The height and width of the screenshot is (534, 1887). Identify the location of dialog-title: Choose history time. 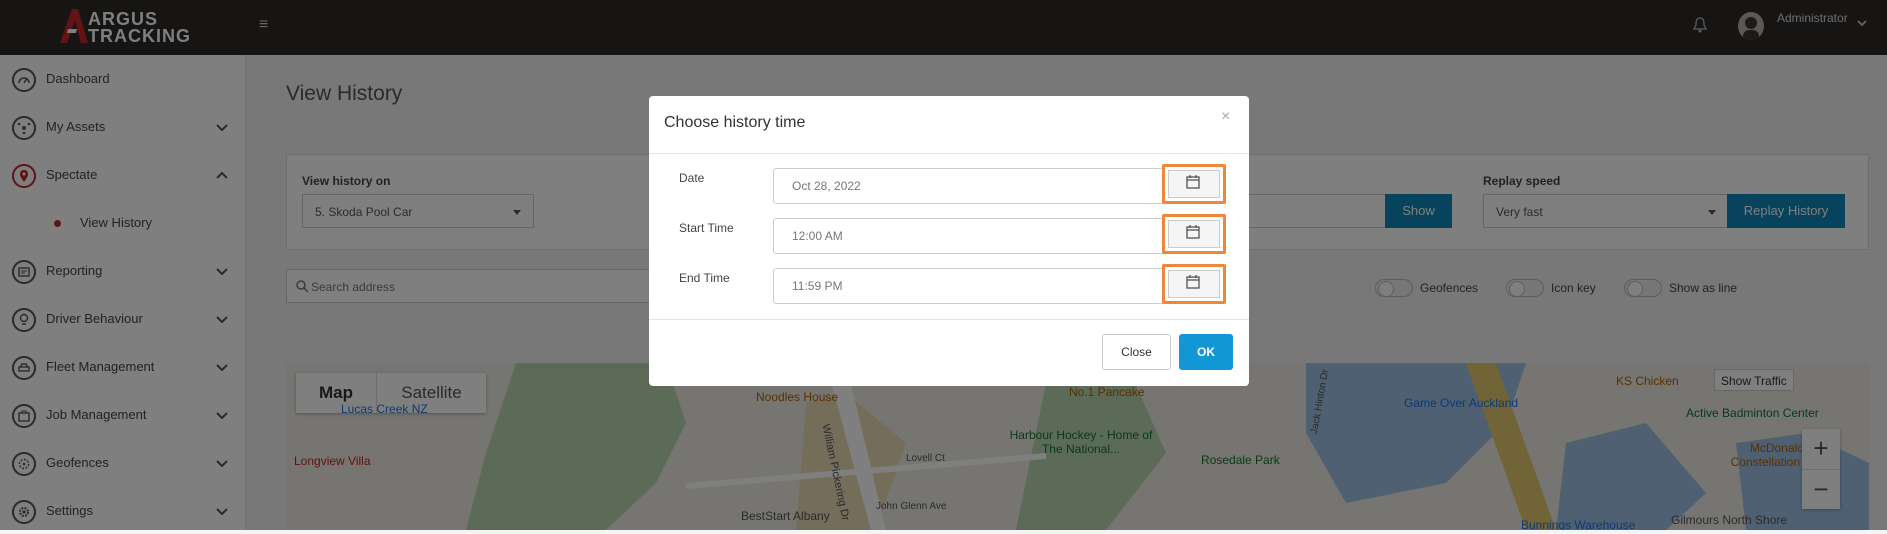
(735, 122).